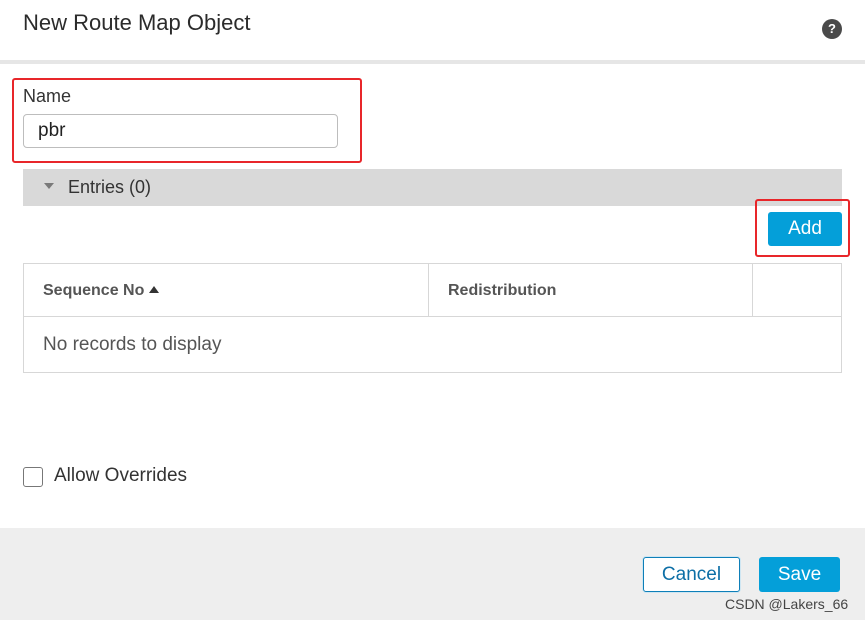 Image resolution: width=865 pixels, height=620 pixels. I want to click on entries-section-header: Entries (0), so click(432, 187).